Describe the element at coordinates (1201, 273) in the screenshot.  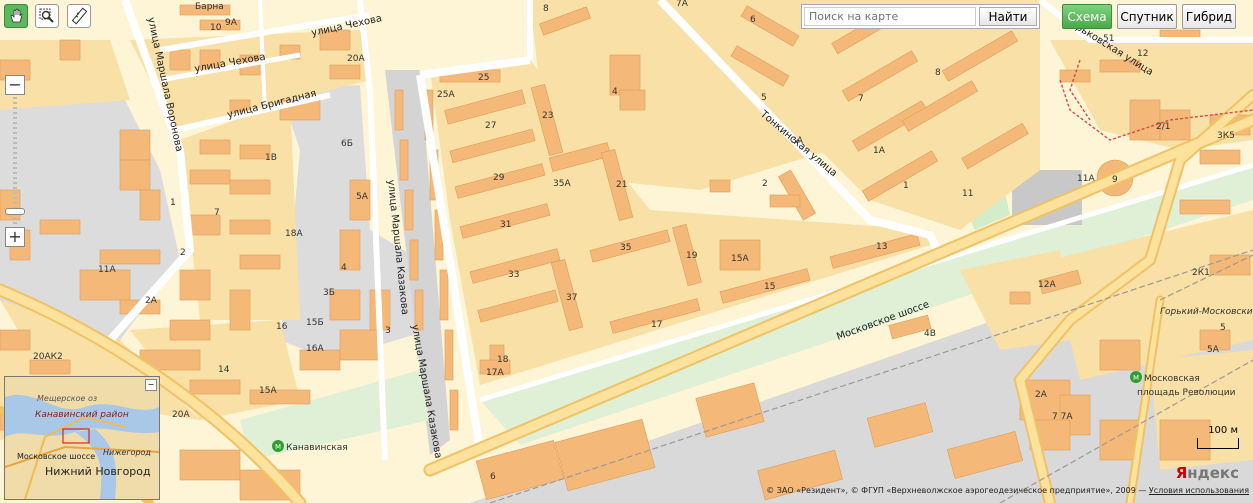
I see `svg-text: 2К1` at that location.